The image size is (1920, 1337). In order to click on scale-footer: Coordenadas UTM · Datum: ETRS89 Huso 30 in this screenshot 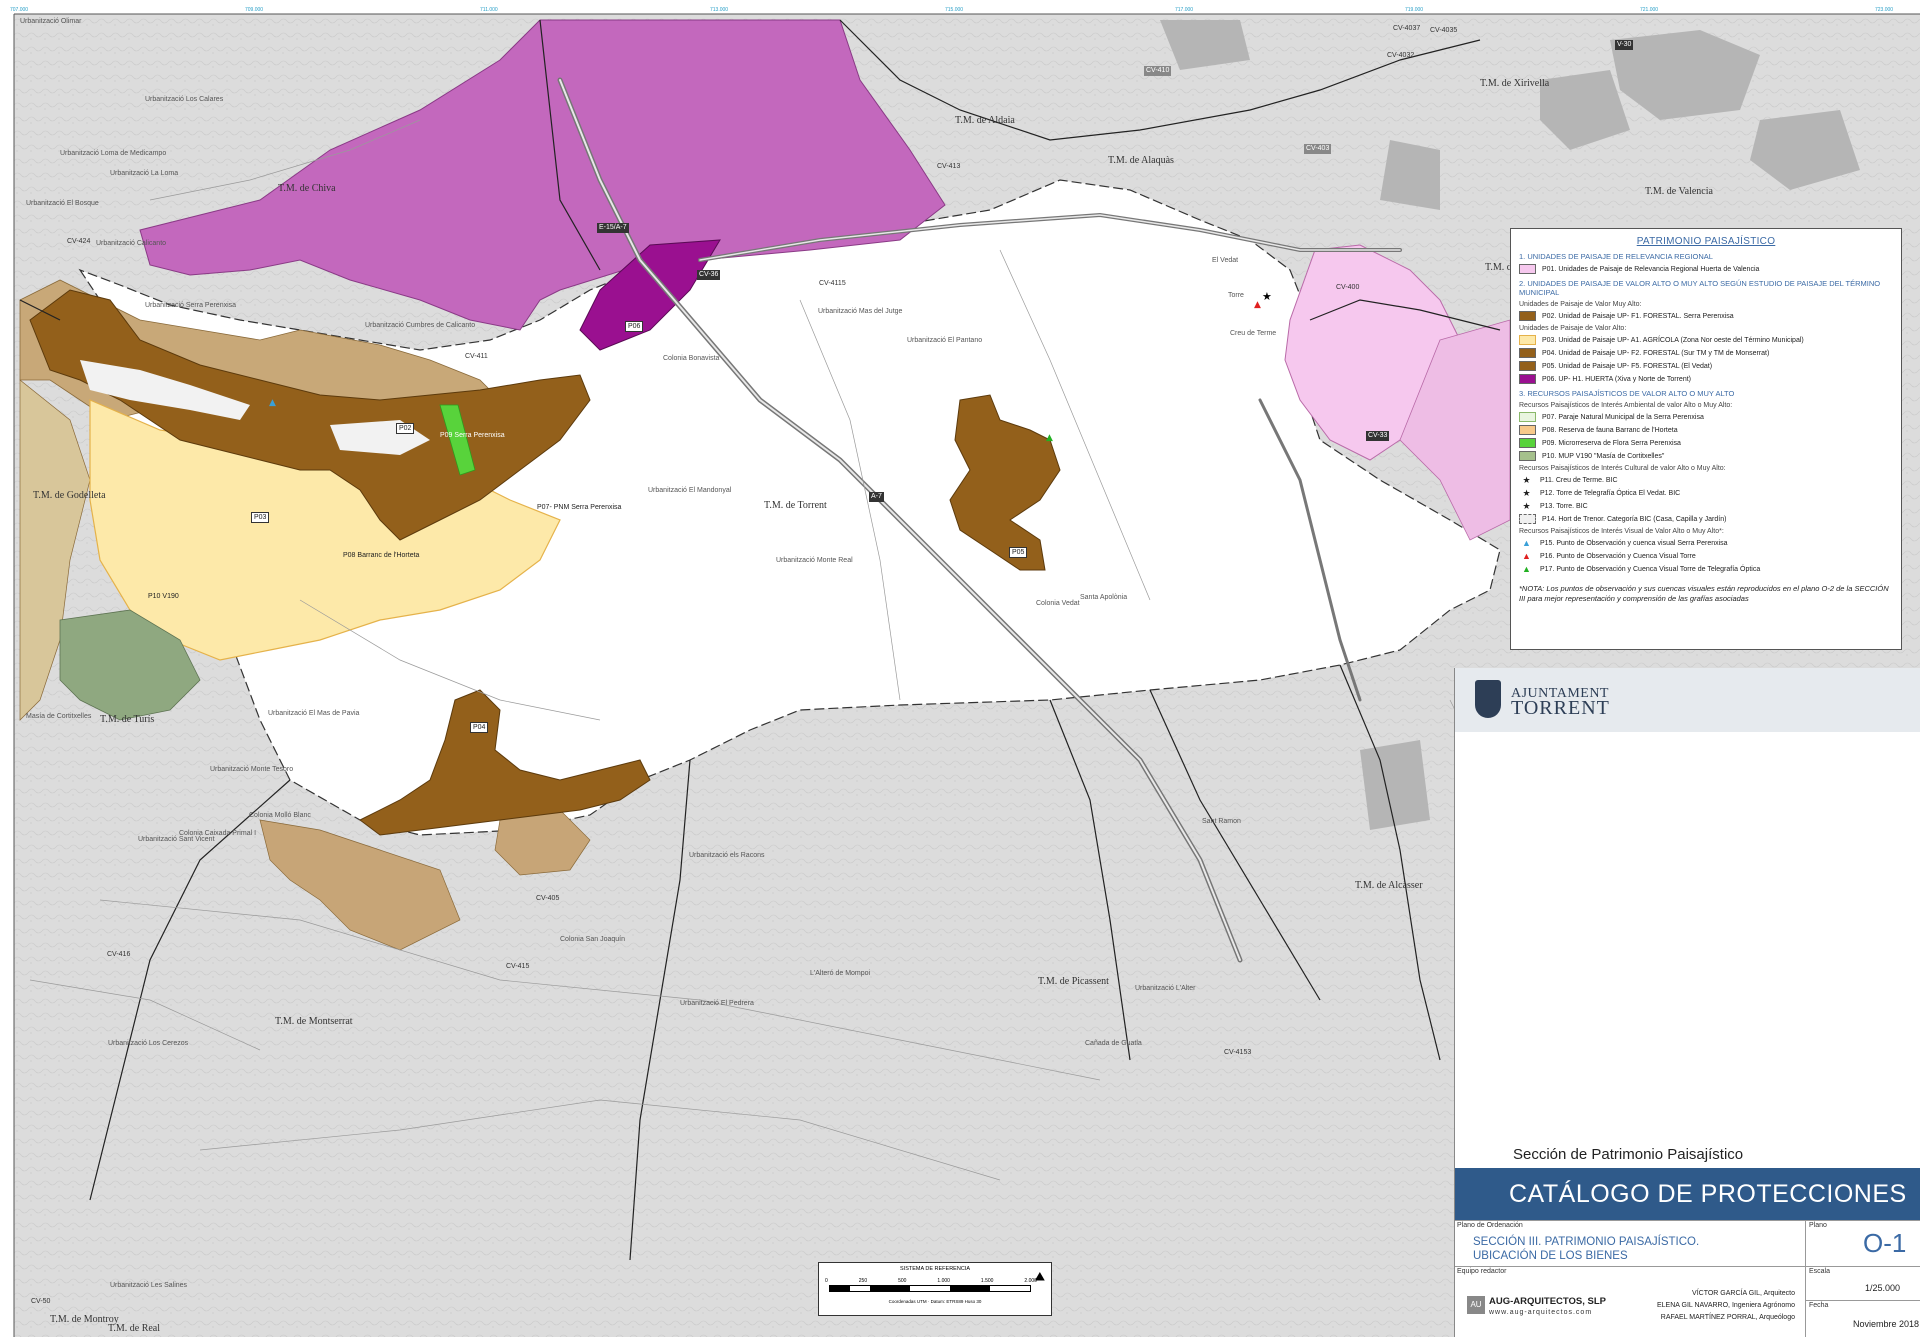, I will do `click(935, 1301)`.